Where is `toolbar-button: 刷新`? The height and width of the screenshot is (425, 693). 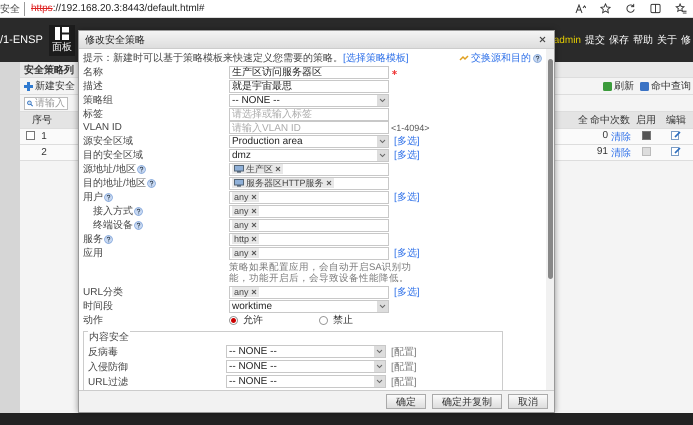 toolbar-button: 刷新 is located at coordinates (618, 86).